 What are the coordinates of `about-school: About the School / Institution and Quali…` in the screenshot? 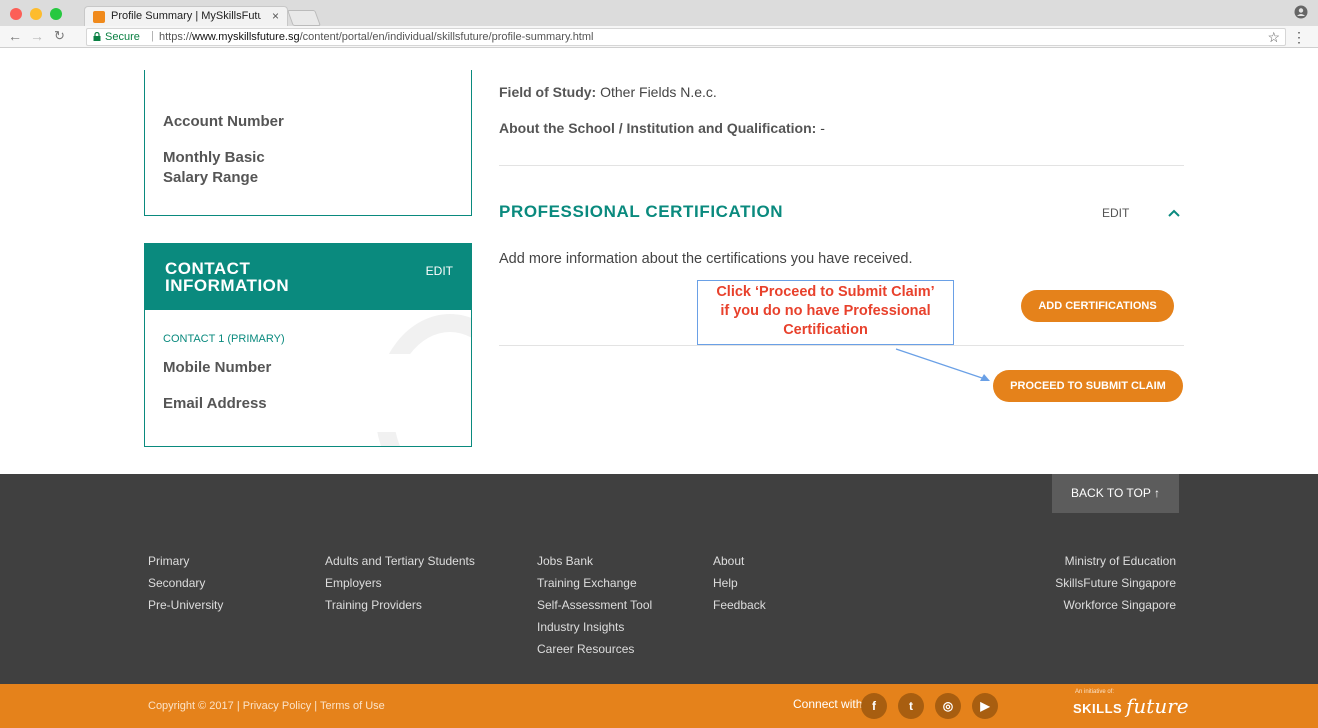 It's located at (662, 128).